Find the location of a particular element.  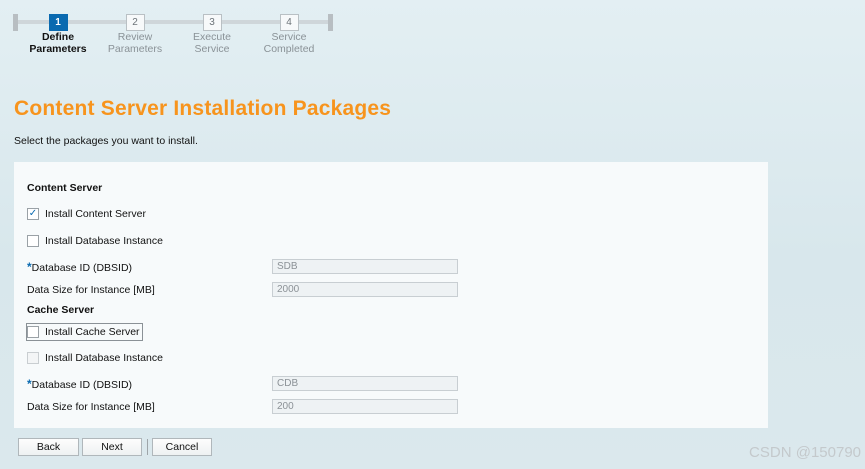

content-db-size-field is located at coordinates (365, 289).